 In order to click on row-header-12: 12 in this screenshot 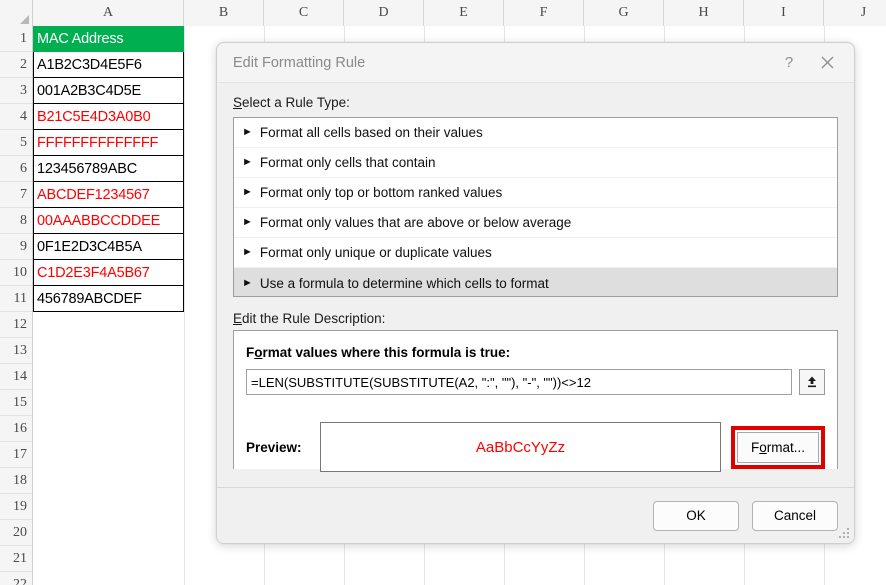, I will do `click(16, 325)`.